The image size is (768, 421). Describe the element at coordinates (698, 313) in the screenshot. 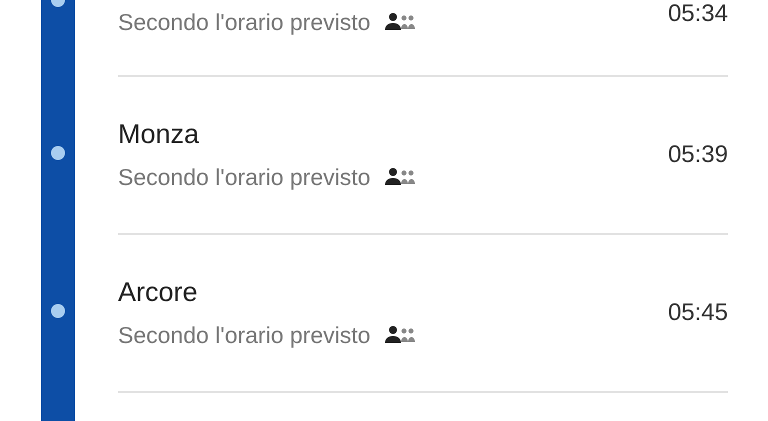

I see `departure-time: 05:45` at that location.